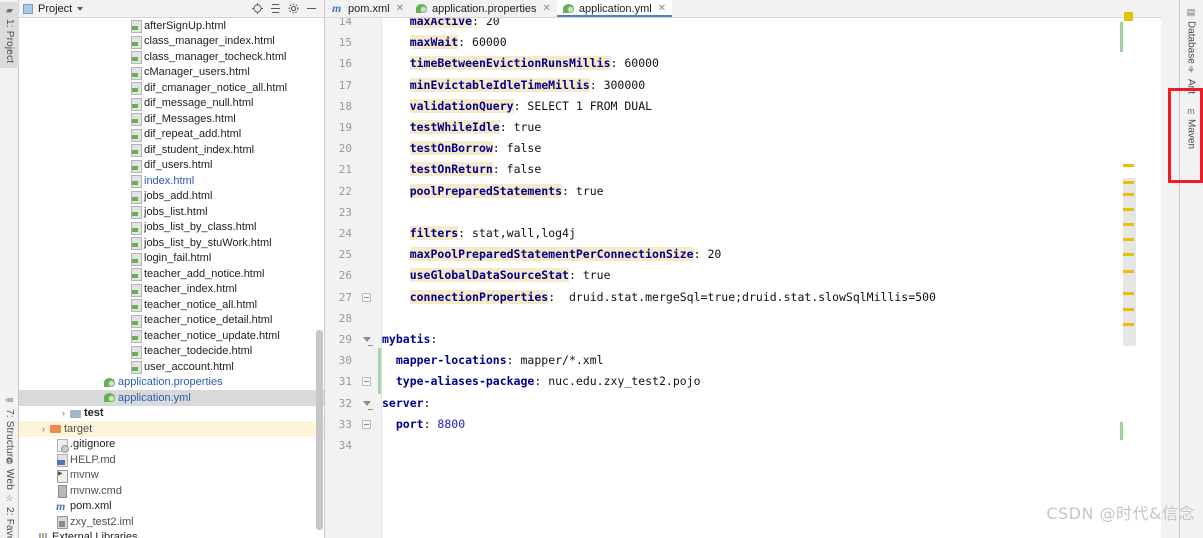  I want to click on tree-node-jobs-add-html: jobs_add.html, so click(171, 197).